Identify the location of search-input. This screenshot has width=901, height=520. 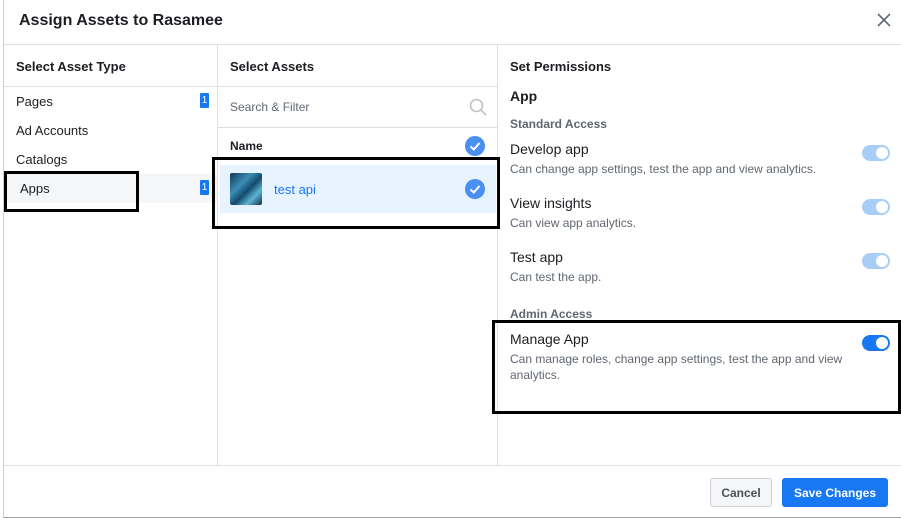
(357, 107).